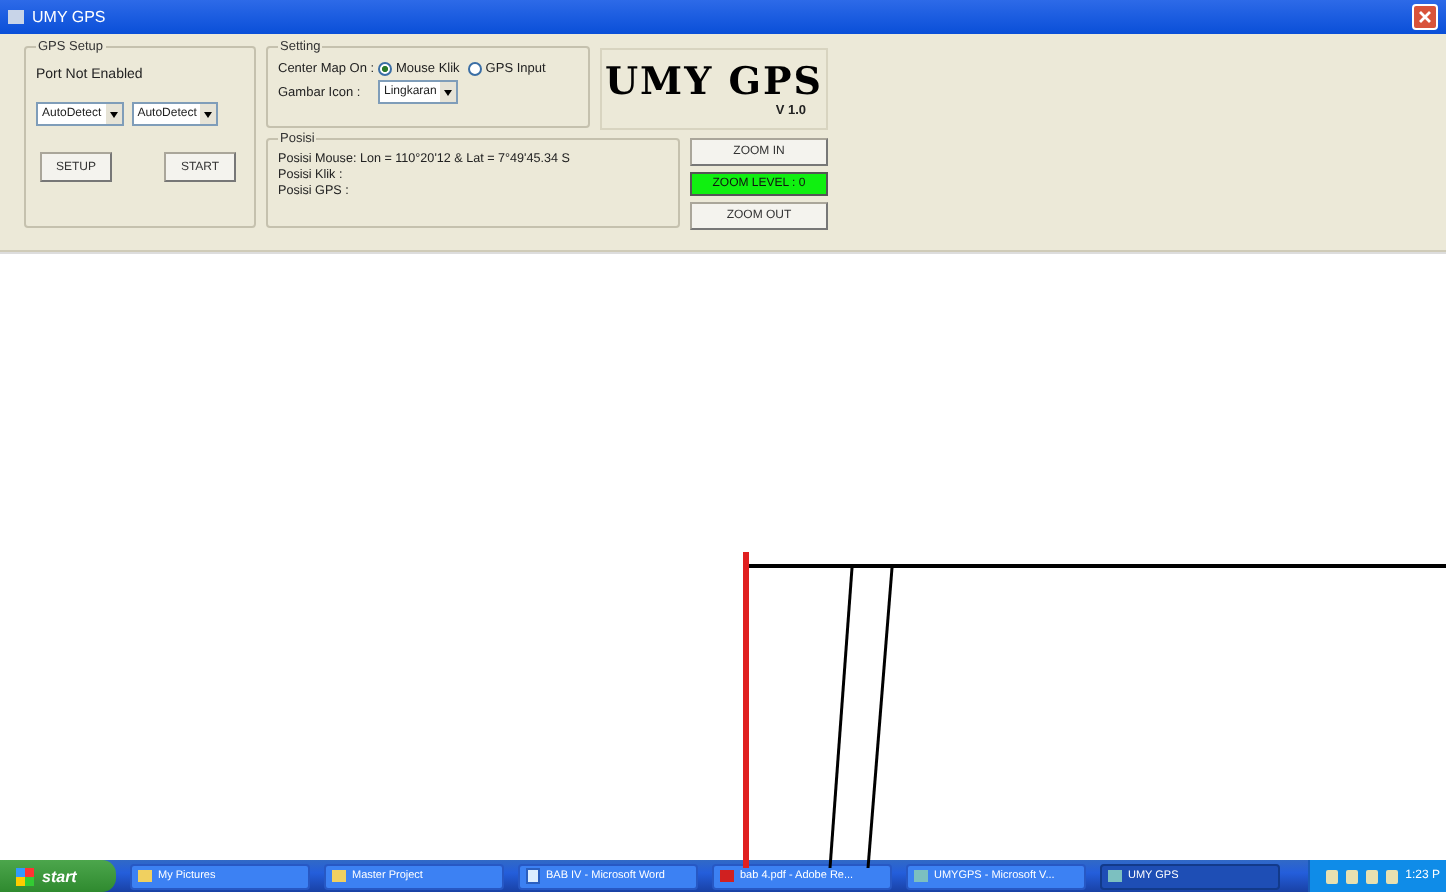 This screenshot has height=892, width=1446. I want to click on window-title: UMY GPS, so click(70, 17).